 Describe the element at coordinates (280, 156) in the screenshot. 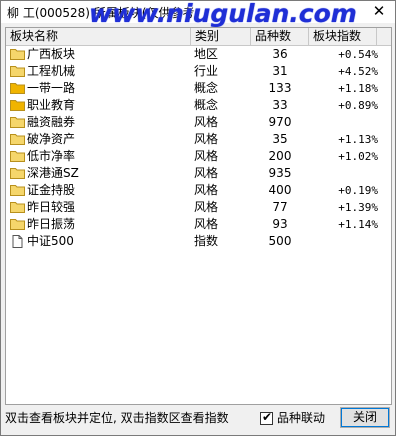

I see `sector-count: 200` at that location.